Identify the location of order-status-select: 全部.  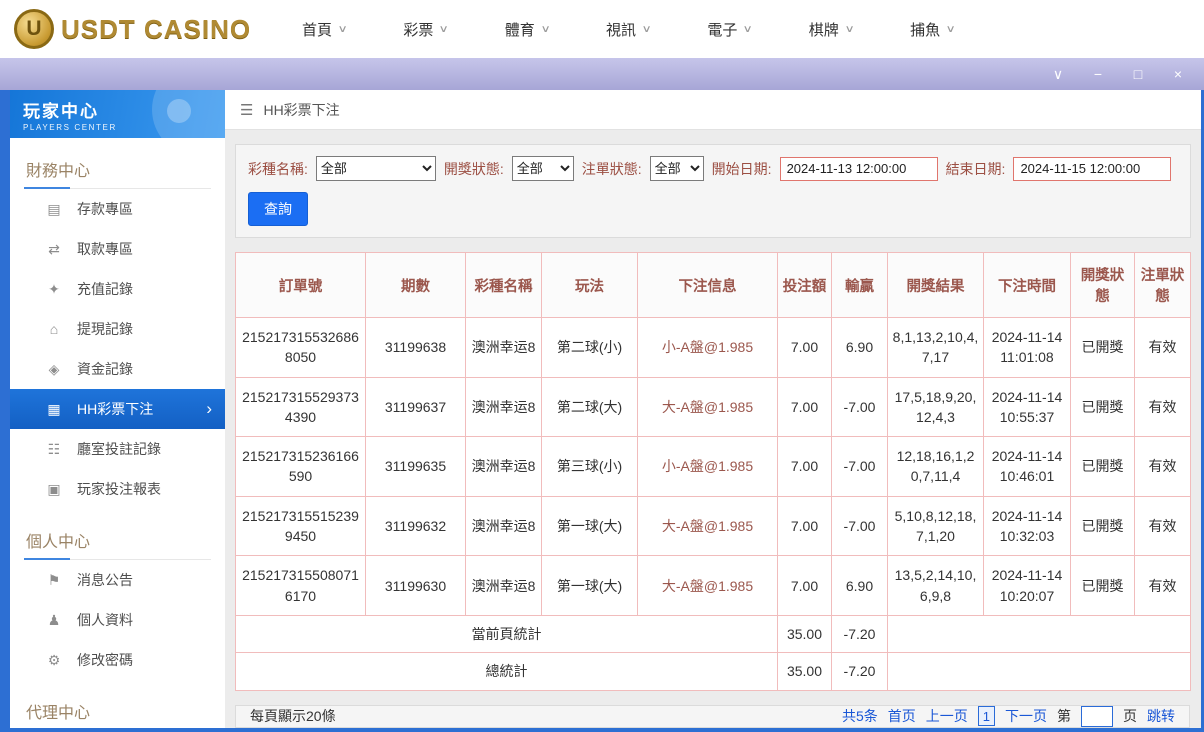
(676, 168).